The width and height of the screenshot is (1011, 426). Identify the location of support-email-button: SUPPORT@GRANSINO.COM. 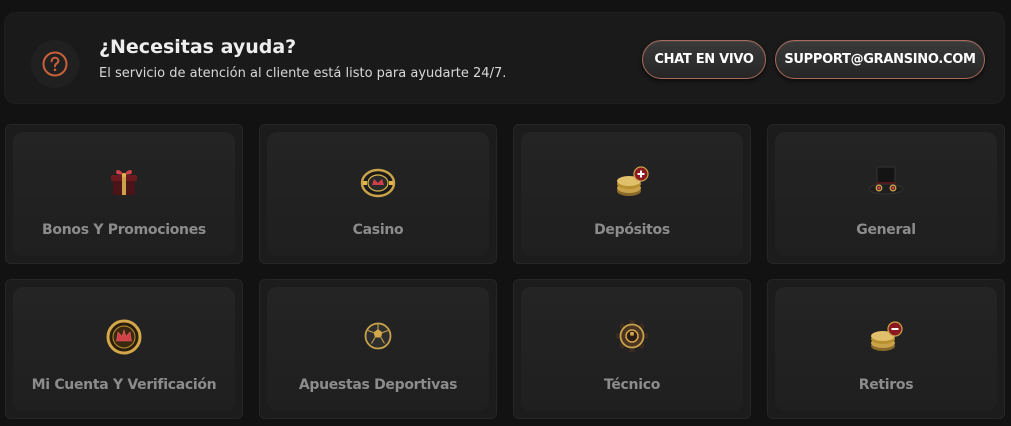
(880, 59).